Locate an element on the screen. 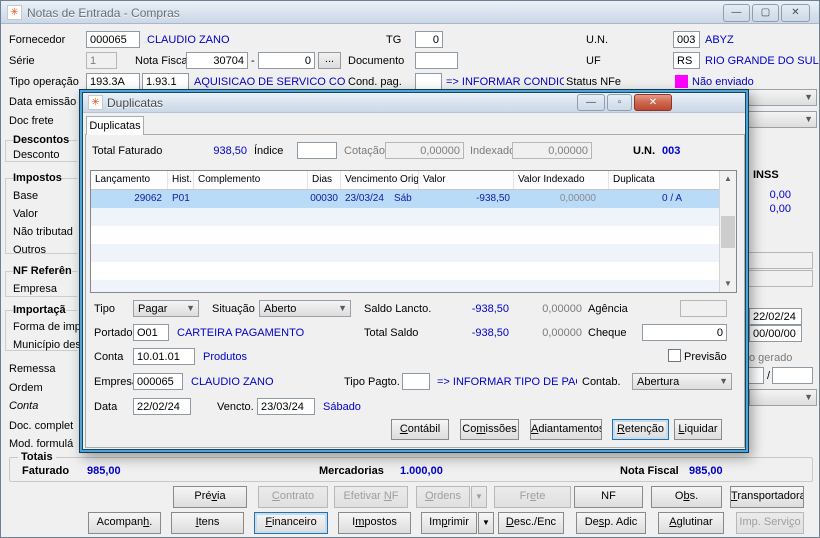 The image size is (820, 538). itens-button: Itens is located at coordinates (207, 523).